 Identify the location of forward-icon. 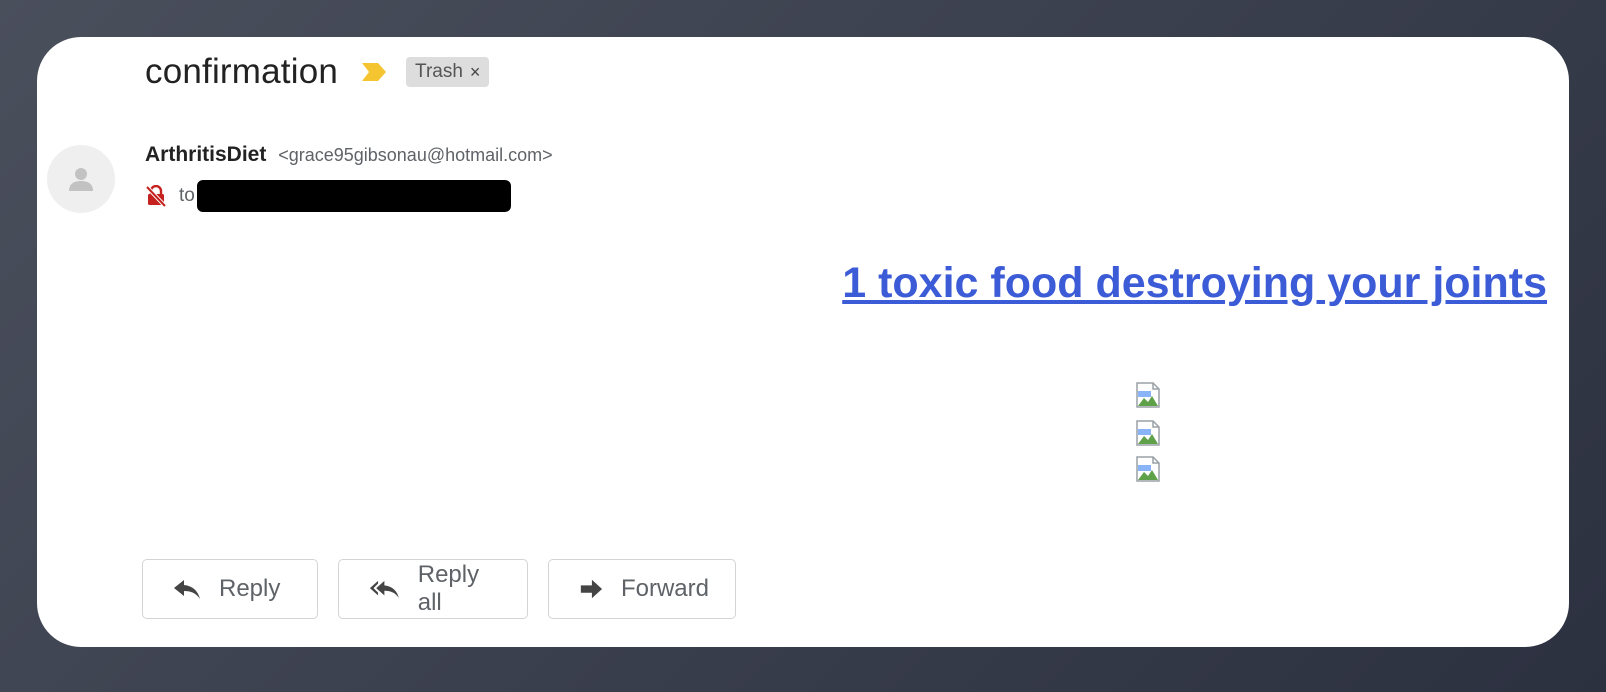
(591, 589).